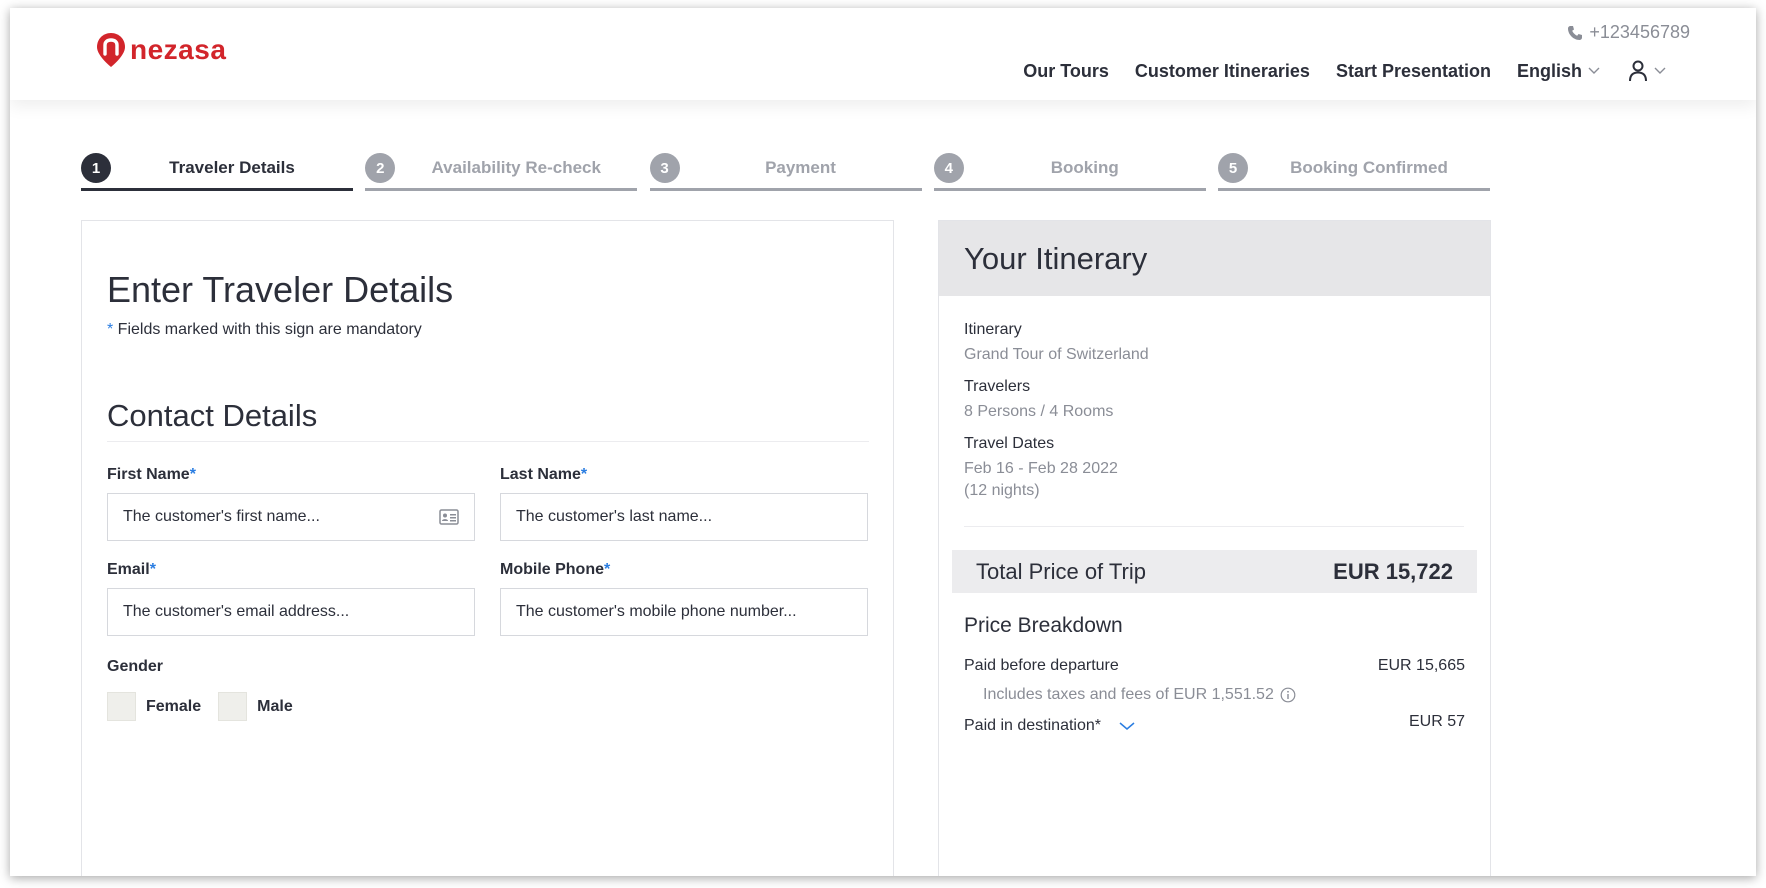 The height and width of the screenshot is (888, 1766). Describe the element at coordinates (664, 168) in the screenshot. I see `step-number: 3` at that location.